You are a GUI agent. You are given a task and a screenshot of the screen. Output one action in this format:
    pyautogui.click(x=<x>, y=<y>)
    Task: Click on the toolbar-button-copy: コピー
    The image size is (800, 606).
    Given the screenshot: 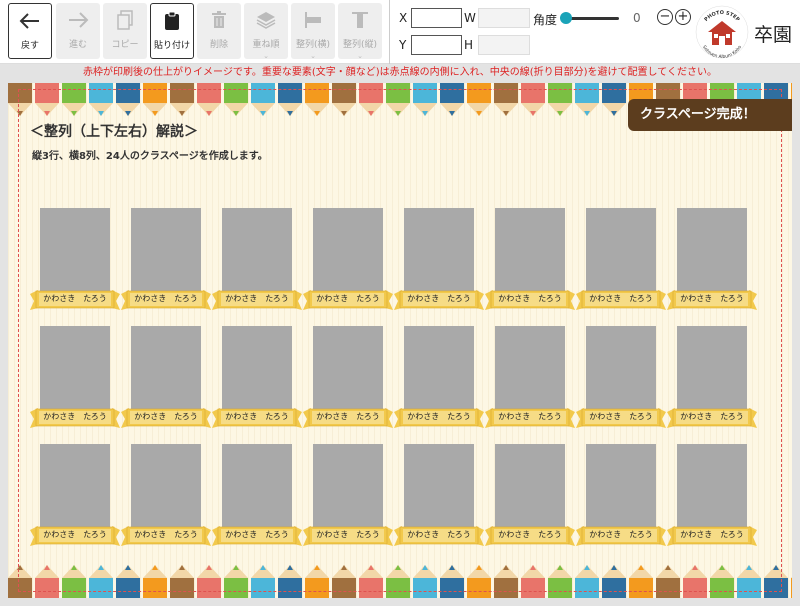 What is the action you would take?
    pyautogui.click(x=125, y=31)
    